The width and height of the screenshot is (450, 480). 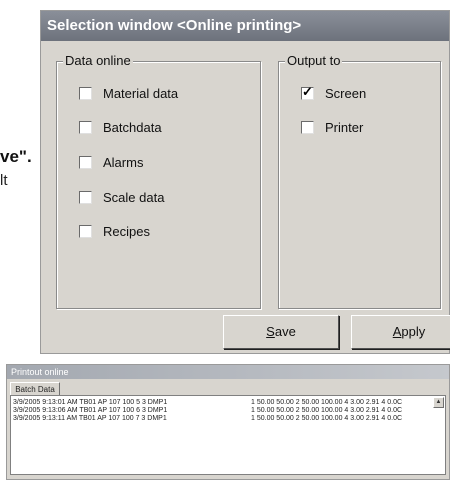 I want to click on scroll-up-arrow-icon: ▲, so click(x=438, y=402).